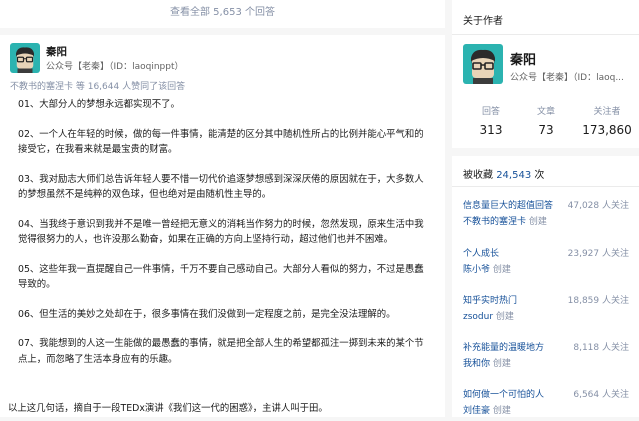  I want to click on stat-value: 73, so click(546, 130).